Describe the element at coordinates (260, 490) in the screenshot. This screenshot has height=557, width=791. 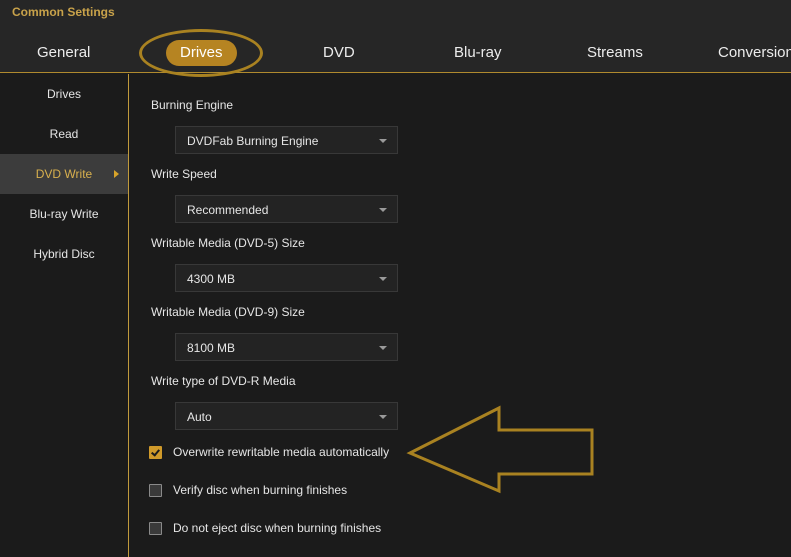
I see `verify-disc-label: Verify disc when burning finishes` at that location.